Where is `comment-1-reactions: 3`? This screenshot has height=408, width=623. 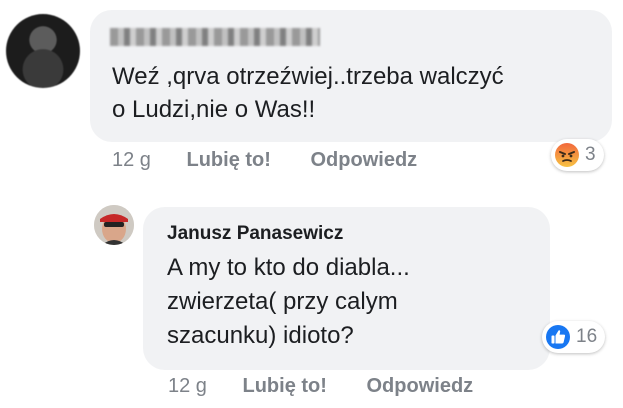
comment-1-reactions: 3 is located at coordinates (577, 155).